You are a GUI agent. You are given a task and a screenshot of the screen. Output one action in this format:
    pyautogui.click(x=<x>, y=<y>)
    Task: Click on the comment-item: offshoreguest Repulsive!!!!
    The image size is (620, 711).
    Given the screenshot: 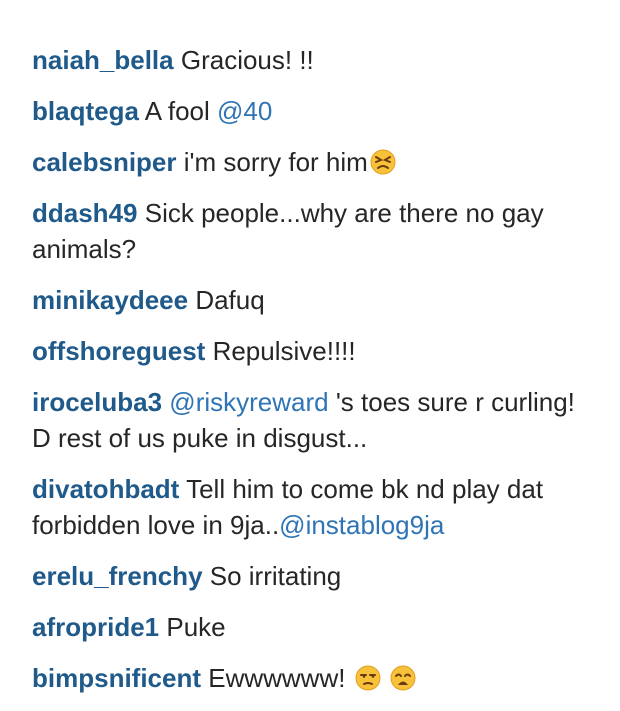 What is the action you would take?
    pyautogui.click(x=312, y=351)
    